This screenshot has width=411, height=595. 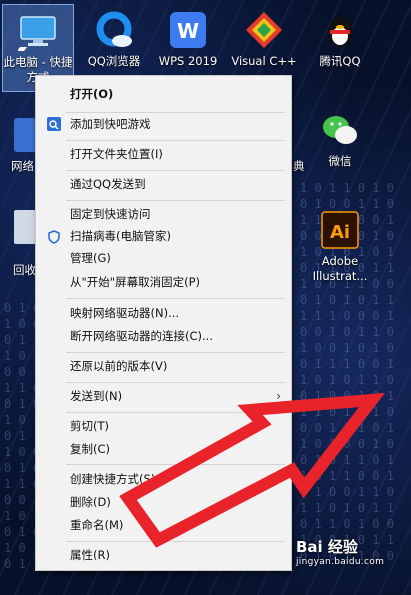 What do you see at coordinates (340, 562) in the screenshot?
I see `watermark-sub: jingyan.baidu.com` at bounding box center [340, 562].